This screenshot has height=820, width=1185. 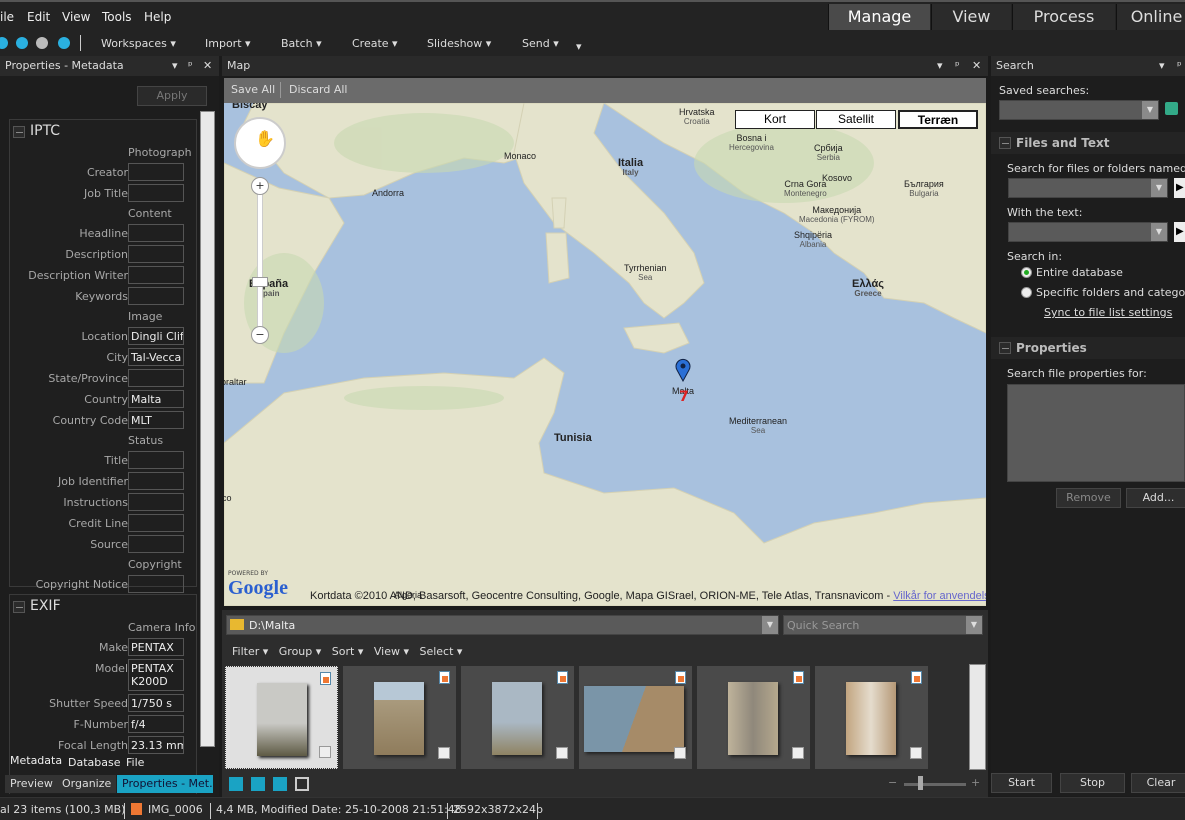 What do you see at coordinates (938, 119) in the screenshot?
I see `map-type-terraen: Terræn` at bounding box center [938, 119].